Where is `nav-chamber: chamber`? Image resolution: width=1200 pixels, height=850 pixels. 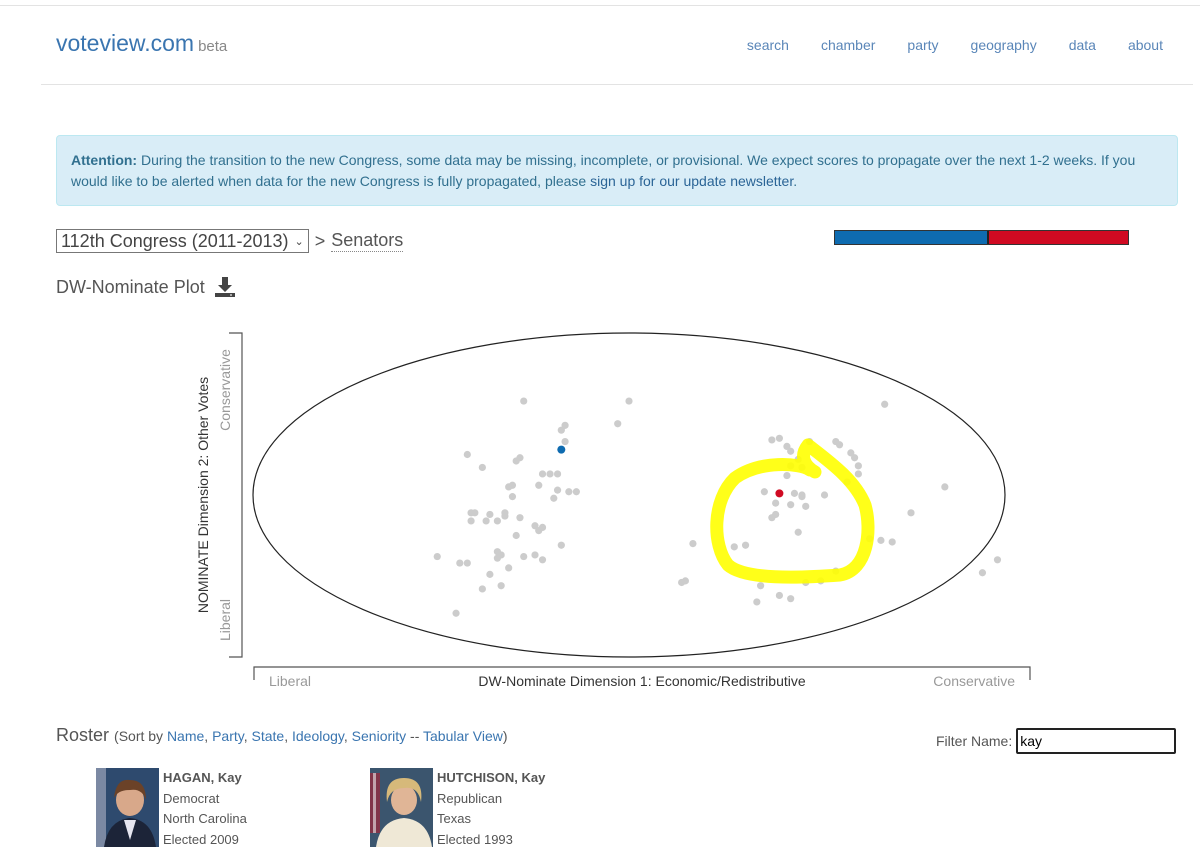
nav-chamber: chamber is located at coordinates (848, 45).